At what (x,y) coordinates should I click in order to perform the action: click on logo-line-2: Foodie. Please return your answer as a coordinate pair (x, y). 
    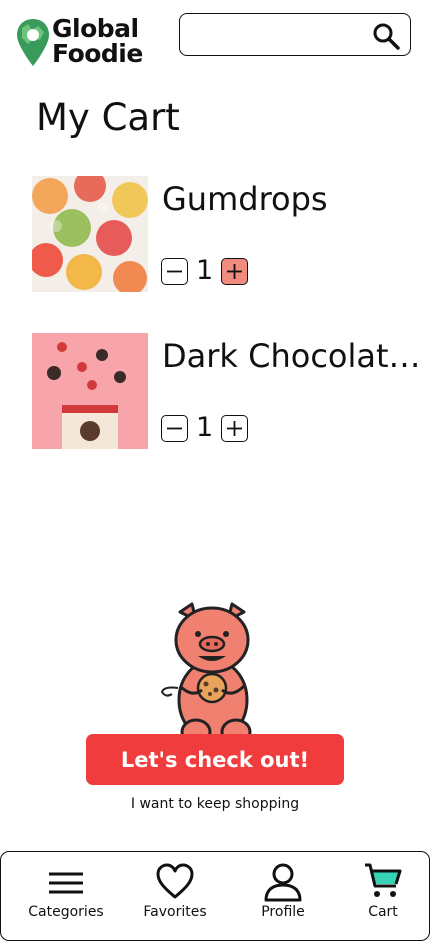
    Looking at the image, I should click on (97, 53).